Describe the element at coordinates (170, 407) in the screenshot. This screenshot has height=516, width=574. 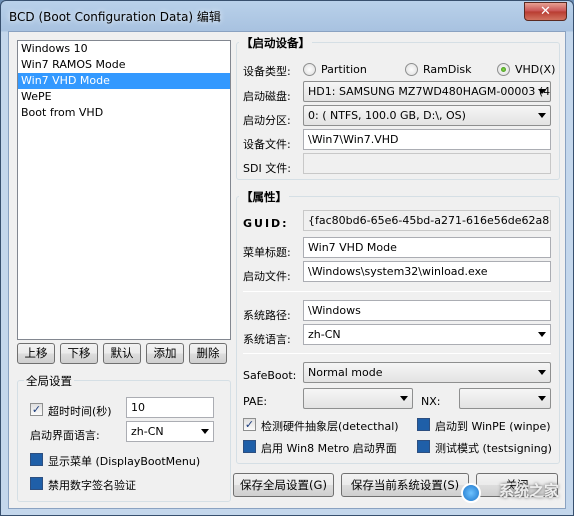
I see `timeout-input: 10` at that location.